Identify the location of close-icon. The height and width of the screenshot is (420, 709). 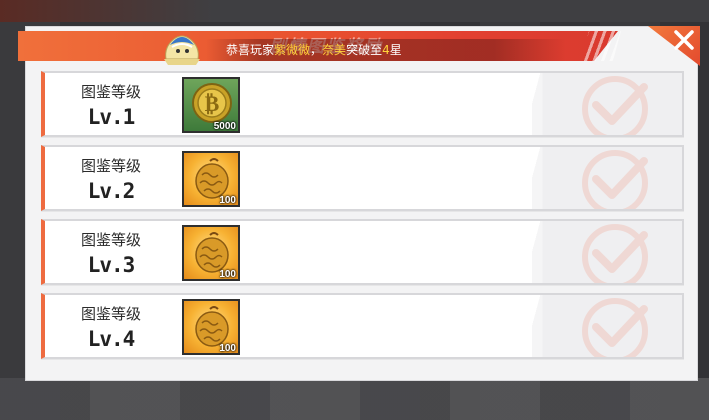
(684, 40).